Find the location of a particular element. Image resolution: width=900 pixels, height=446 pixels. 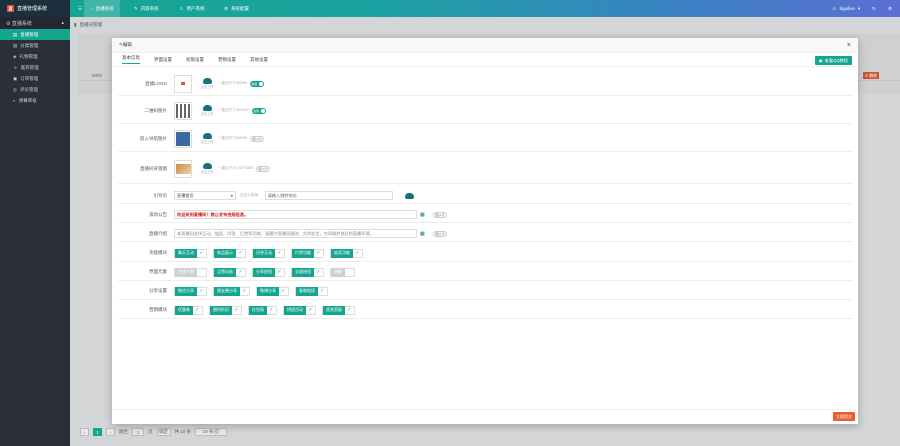

logo-thumbnail is located at coordinates (183, 83).